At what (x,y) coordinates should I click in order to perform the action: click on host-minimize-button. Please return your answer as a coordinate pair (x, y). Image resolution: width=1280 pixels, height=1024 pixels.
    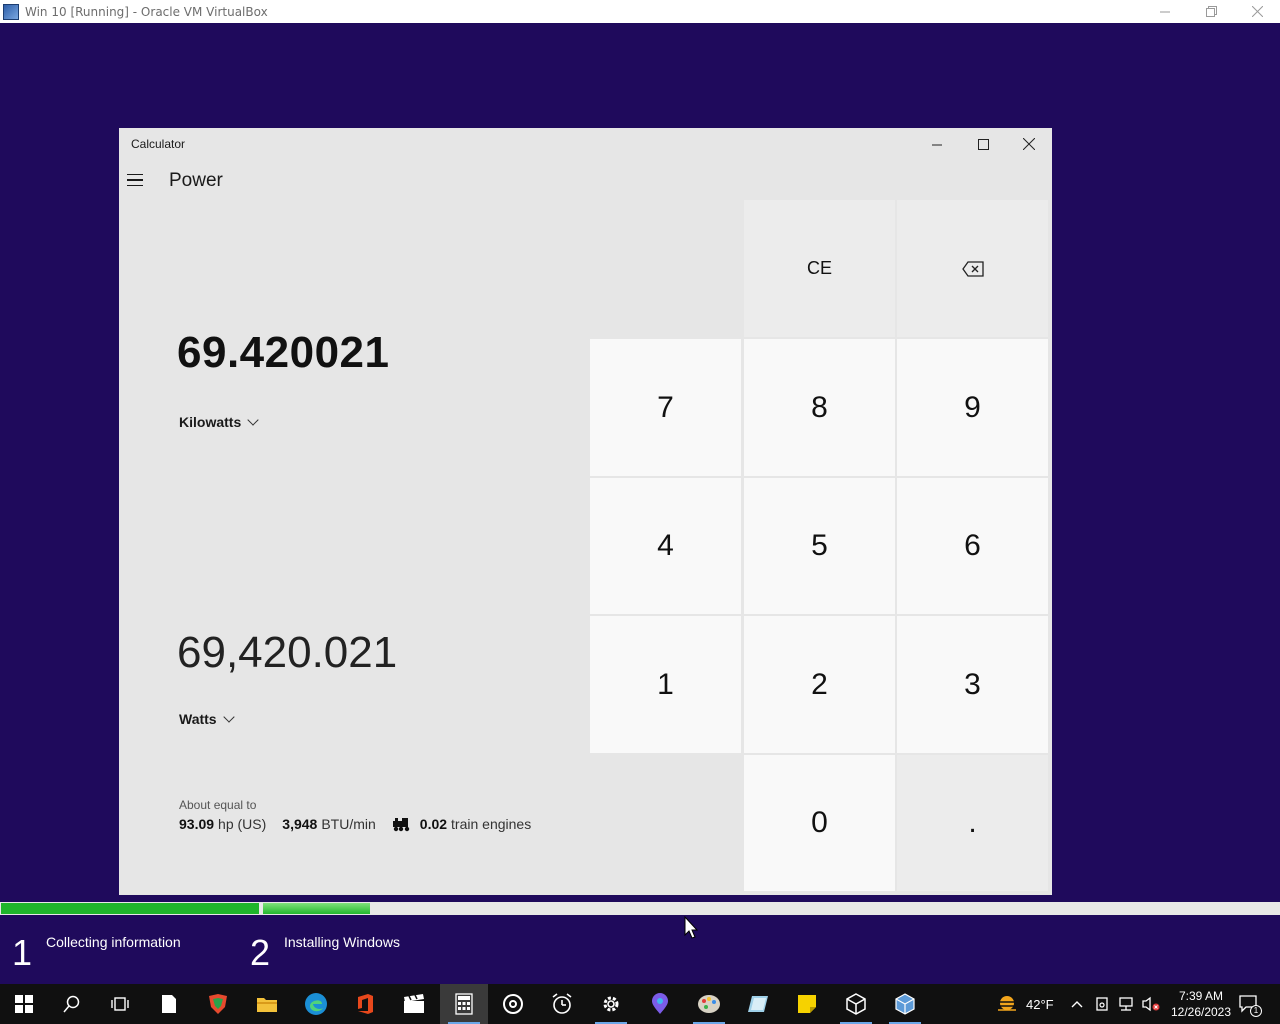
    Looking at the image, I should click on (1165, 11).